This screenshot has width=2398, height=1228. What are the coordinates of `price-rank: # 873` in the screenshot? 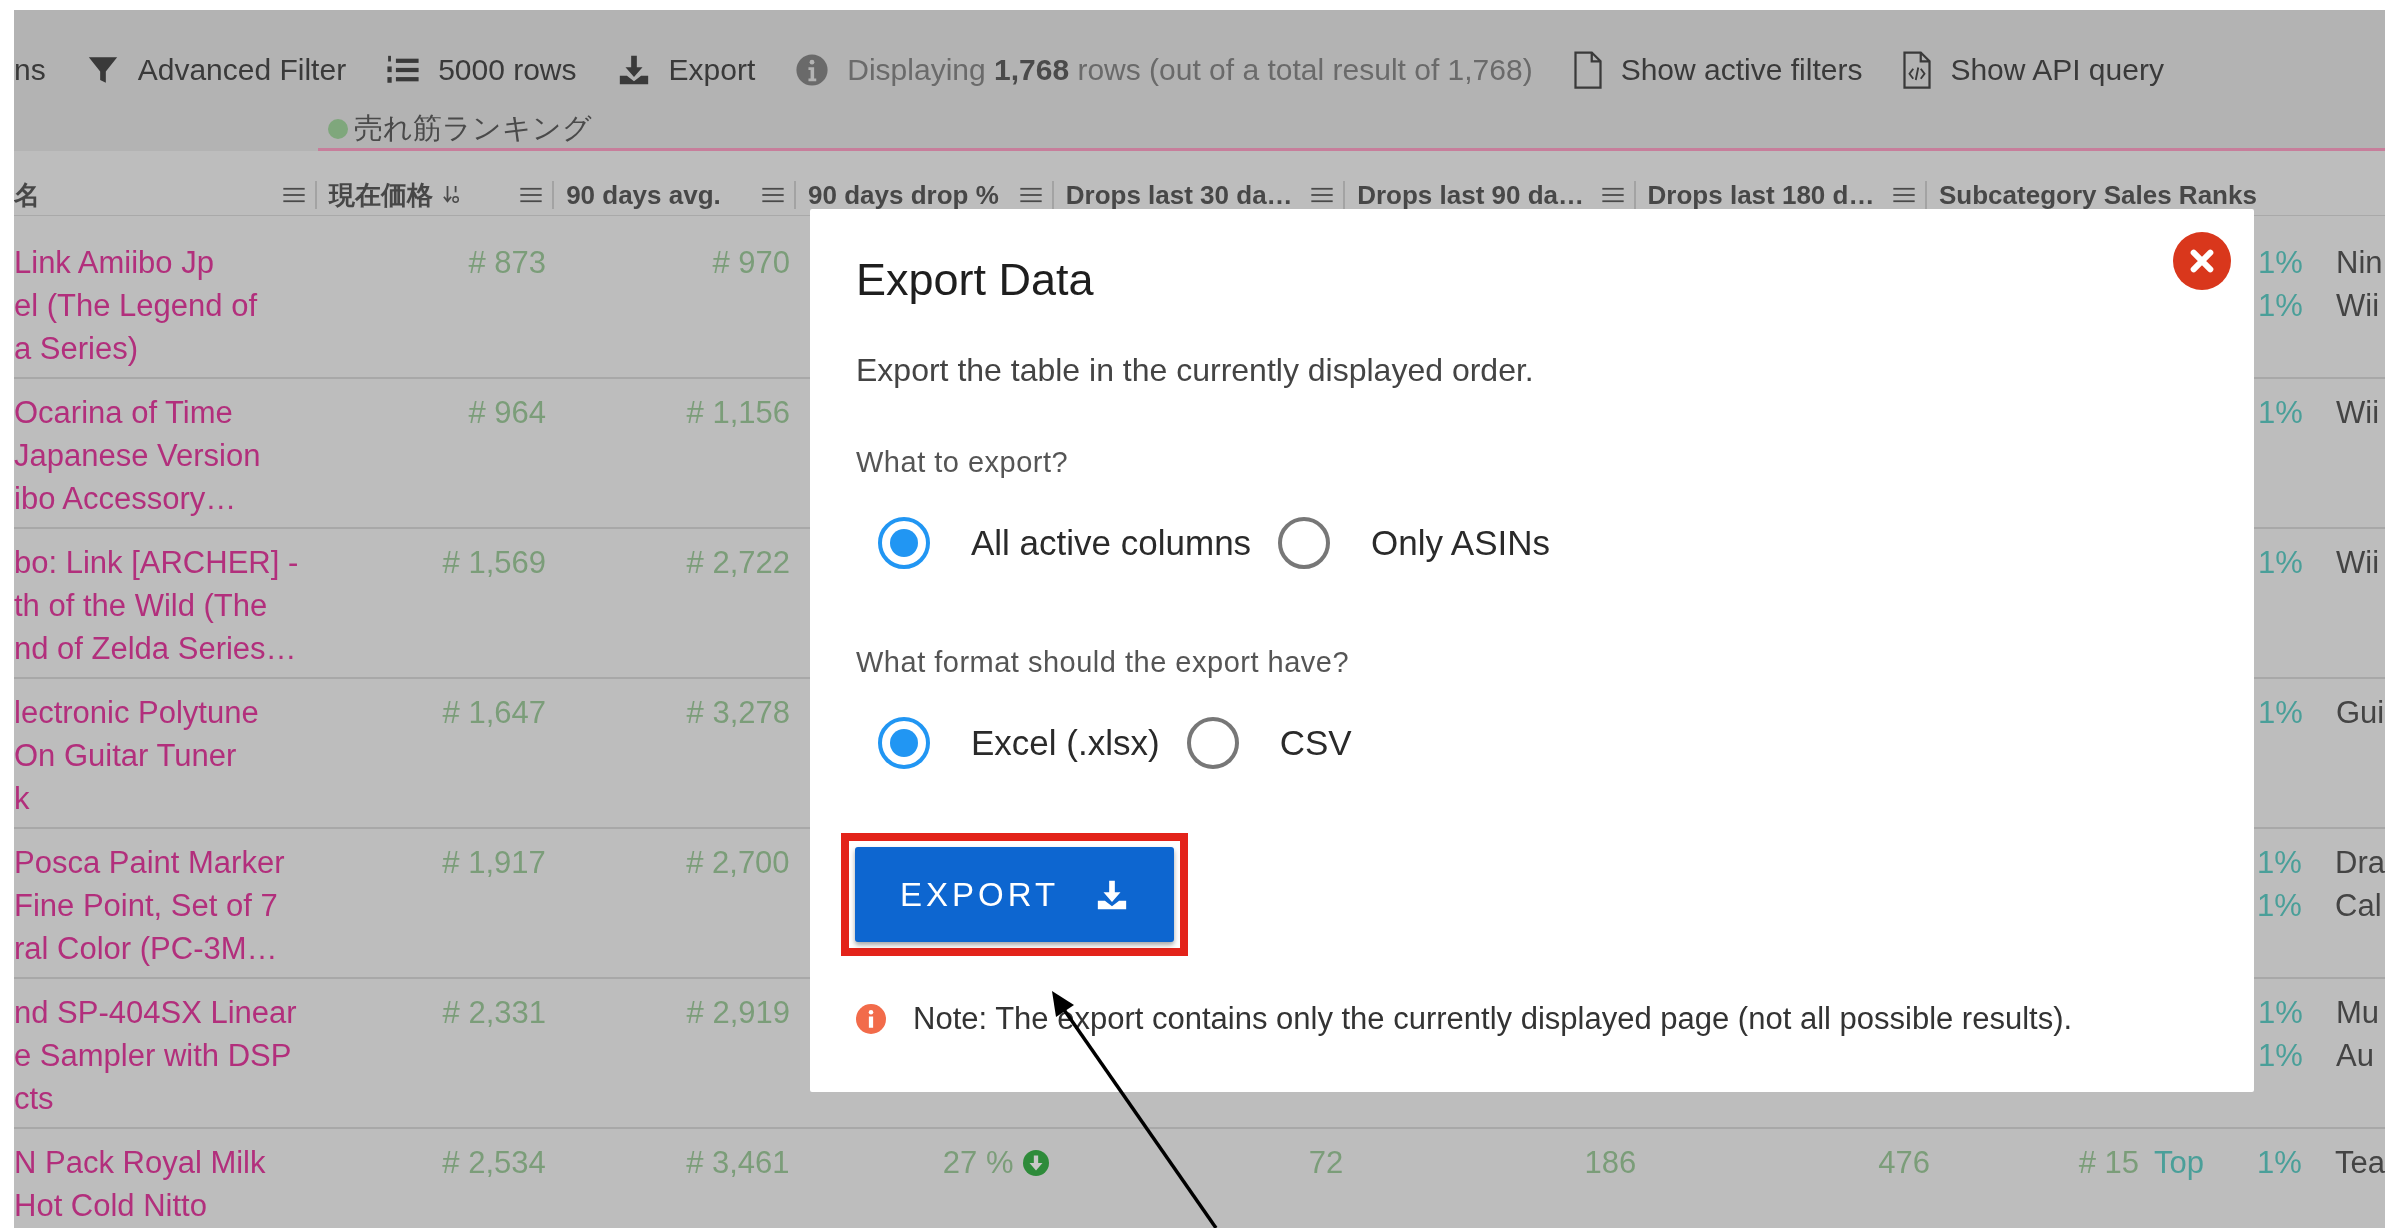 It's located at (507, 263).